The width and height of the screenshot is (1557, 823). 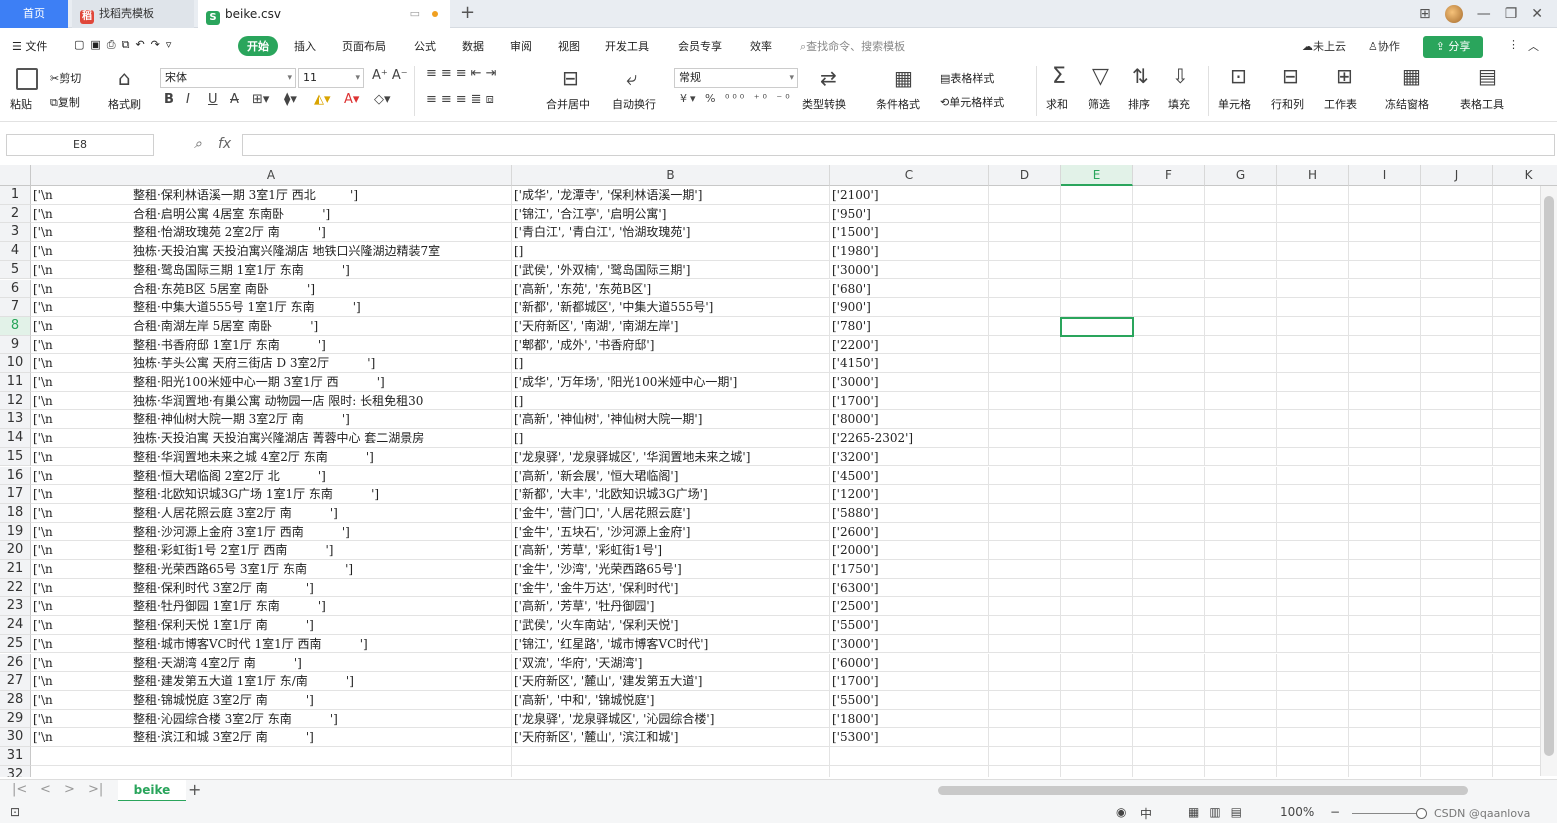 I want to click on close-icon: ✕, so click(x=1537, y=14).